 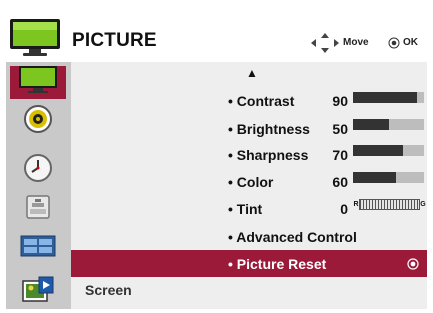 I want to click on screen-grid-icon, so click(x=38, y=248).